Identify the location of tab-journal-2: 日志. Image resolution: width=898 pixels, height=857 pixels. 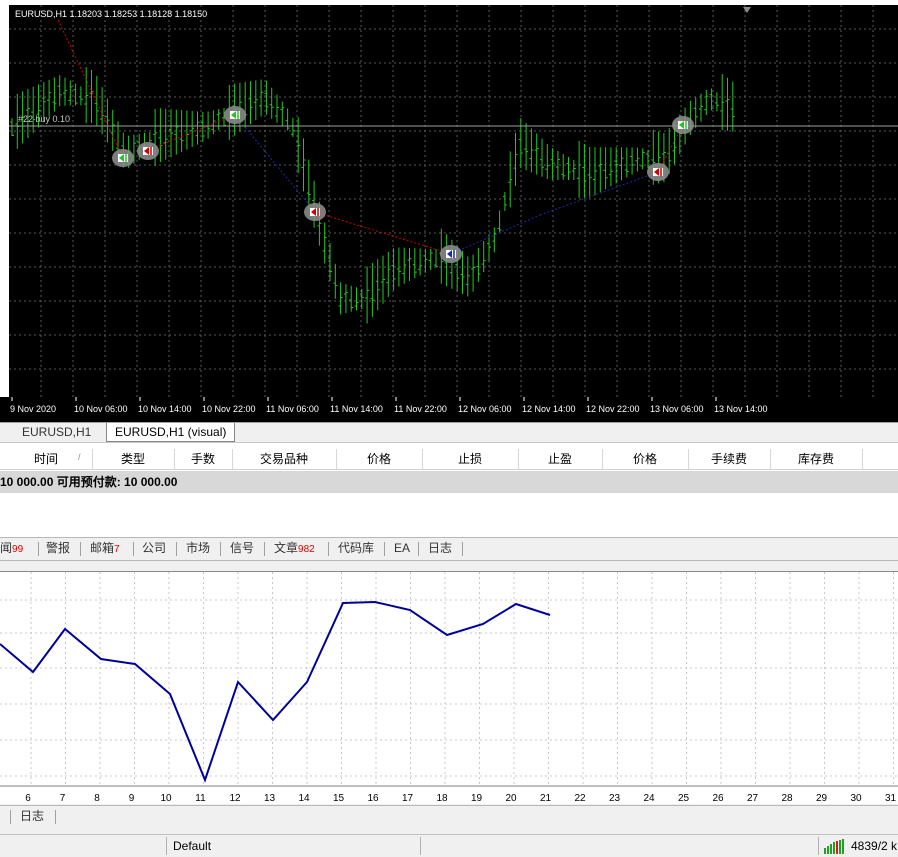
(32, 817).